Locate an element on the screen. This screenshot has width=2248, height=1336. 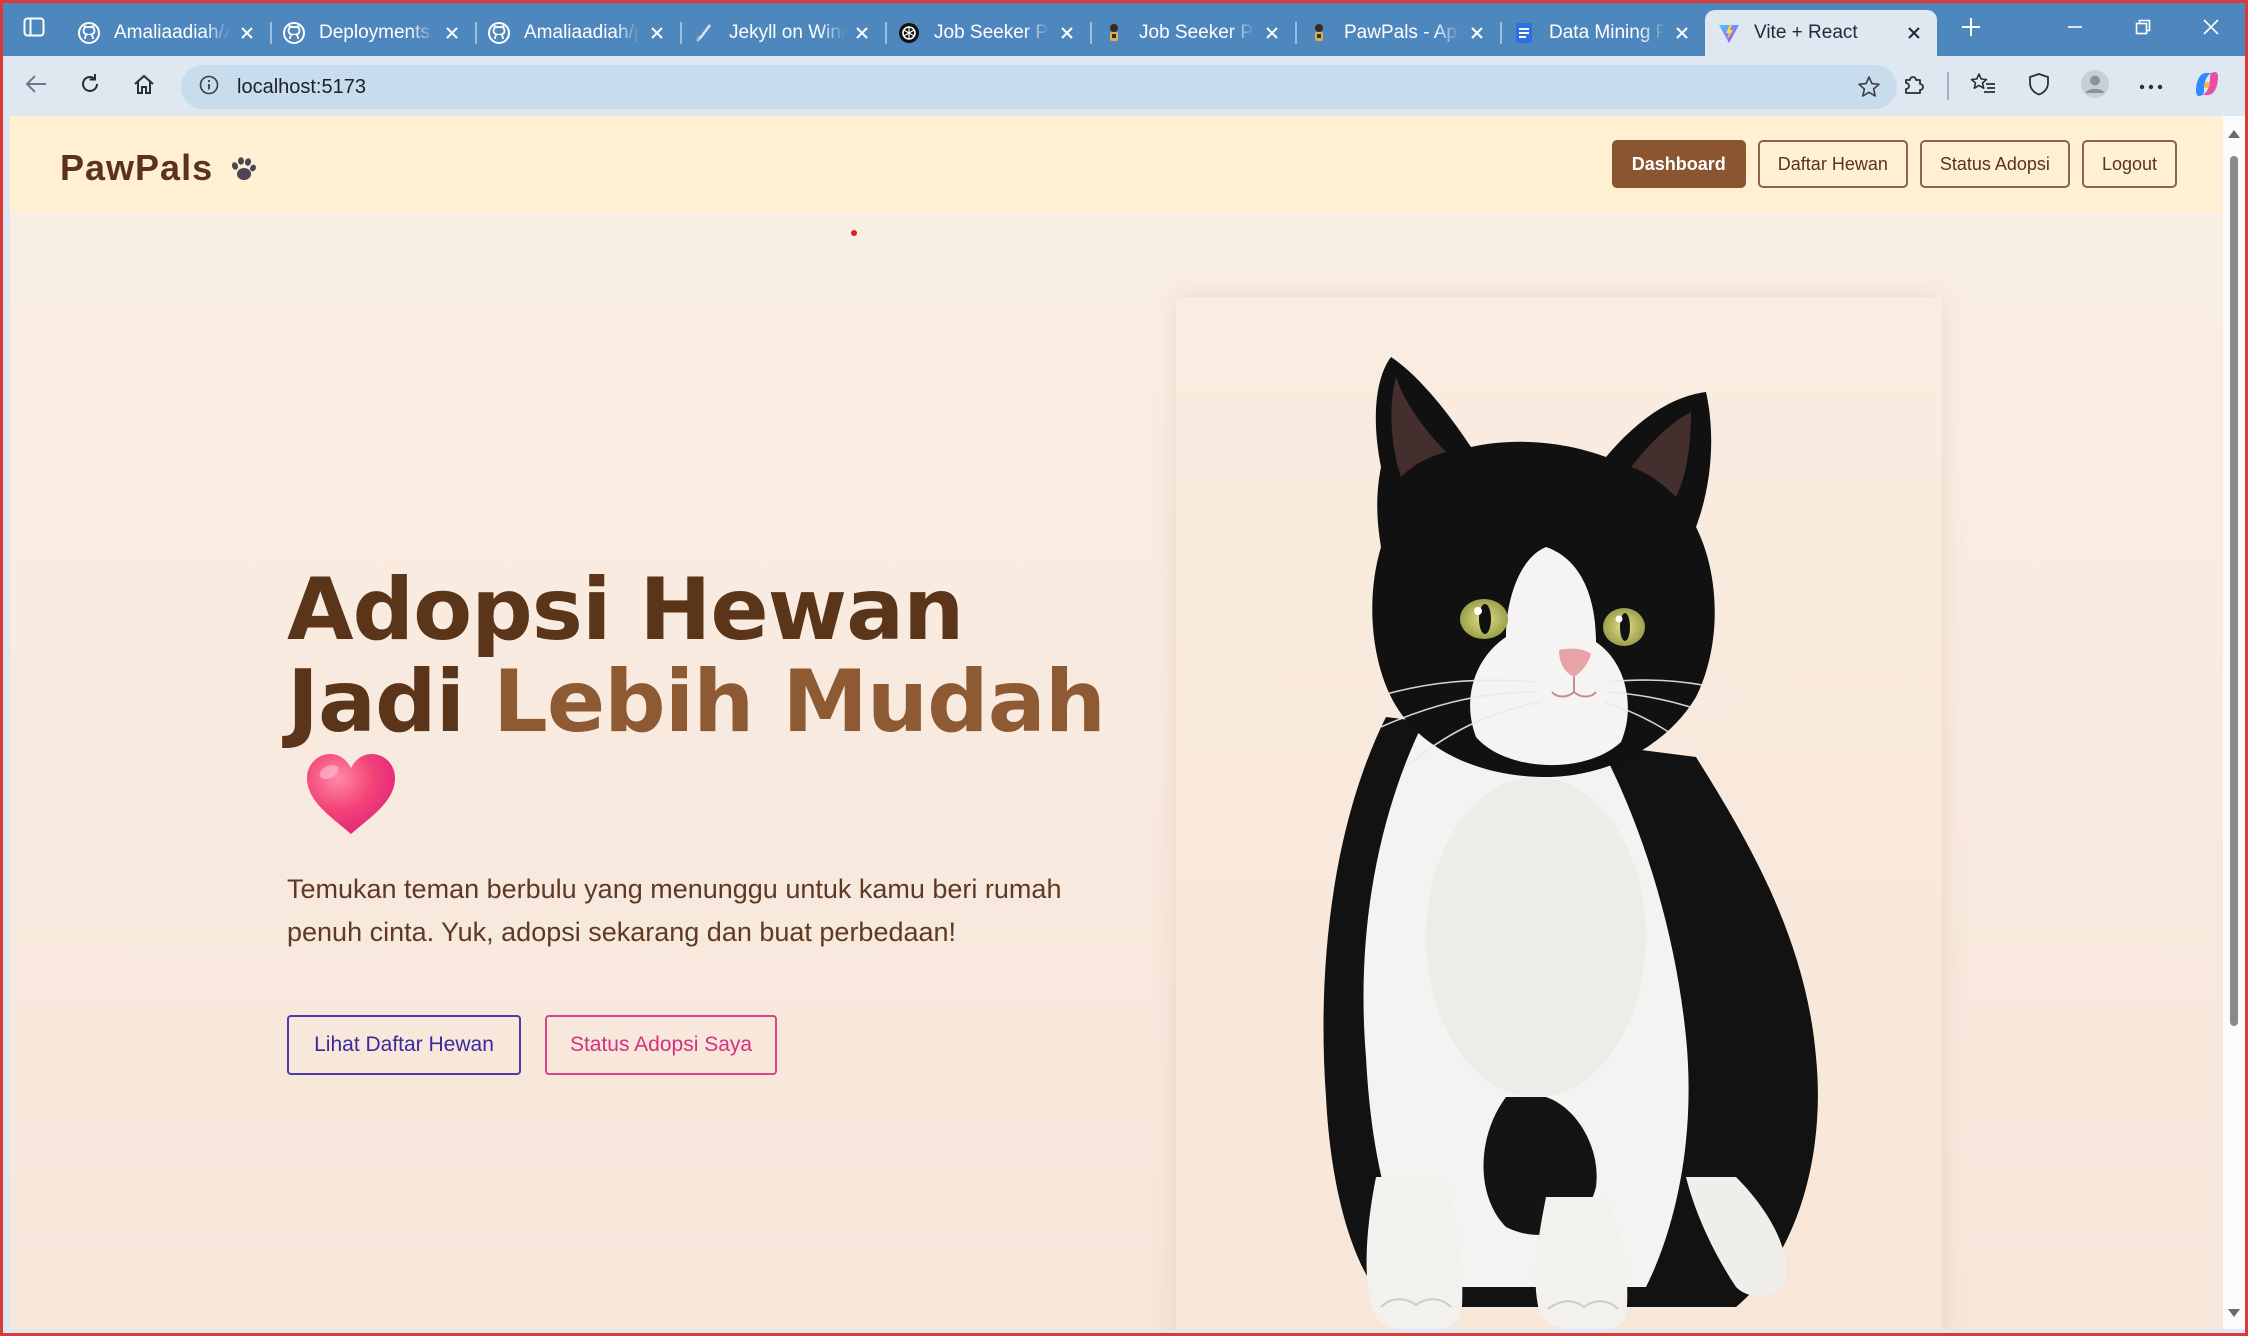
tab-8: Vite + React is located at coordinates (1821, 33).